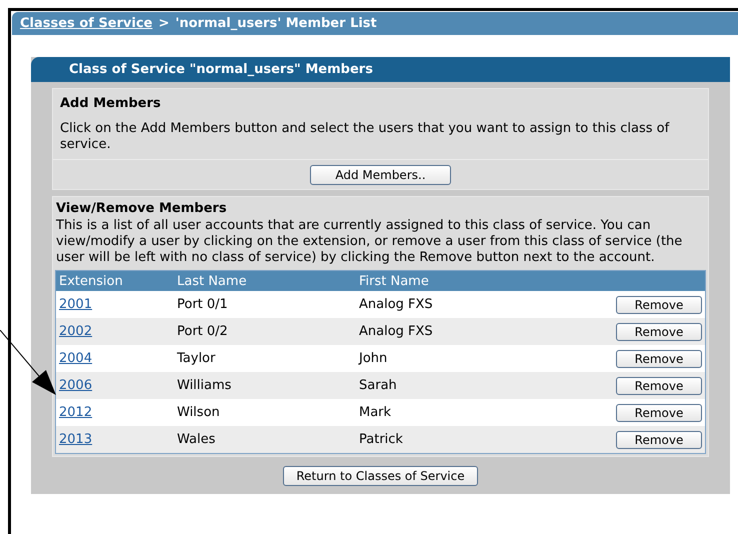  I want to click on table-cell: John, so click(437, 358).